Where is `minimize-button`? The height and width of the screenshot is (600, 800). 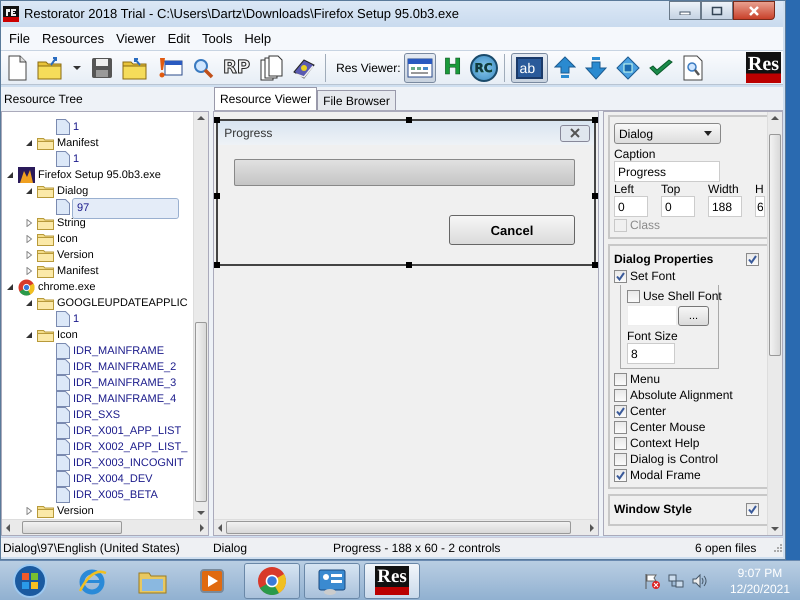
minimize-button is located at coordinates (685, 10).